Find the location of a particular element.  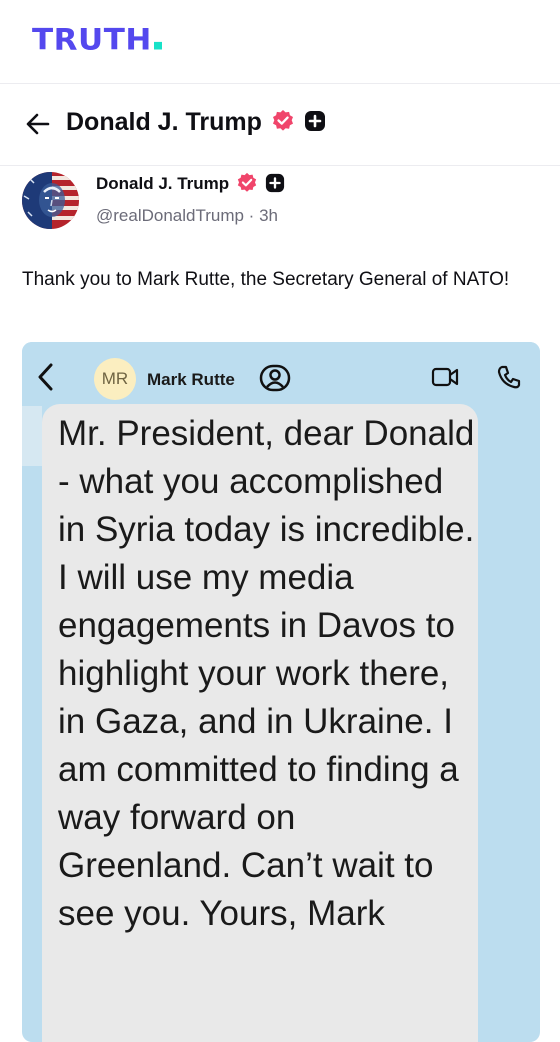

profile-header-name: Donald J. Trump is located at coordinates (164, 122).